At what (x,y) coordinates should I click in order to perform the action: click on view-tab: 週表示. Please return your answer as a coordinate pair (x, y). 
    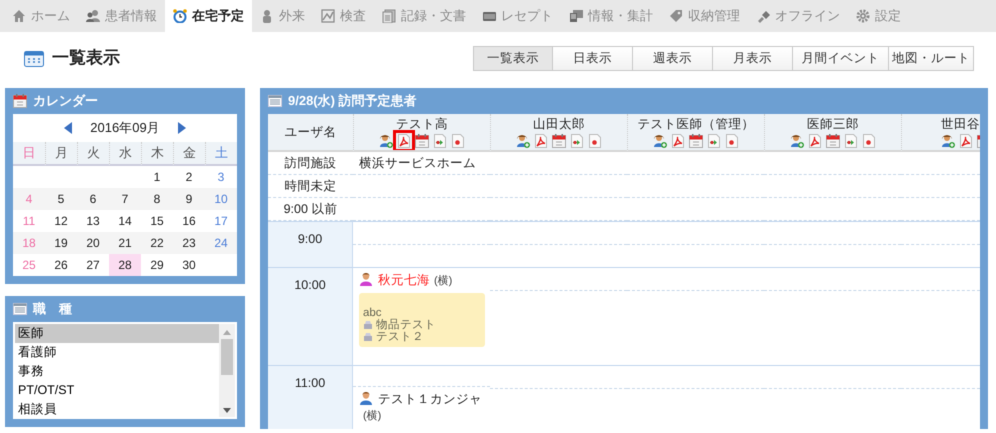
    Looking at the image, I should click on (672, 58).